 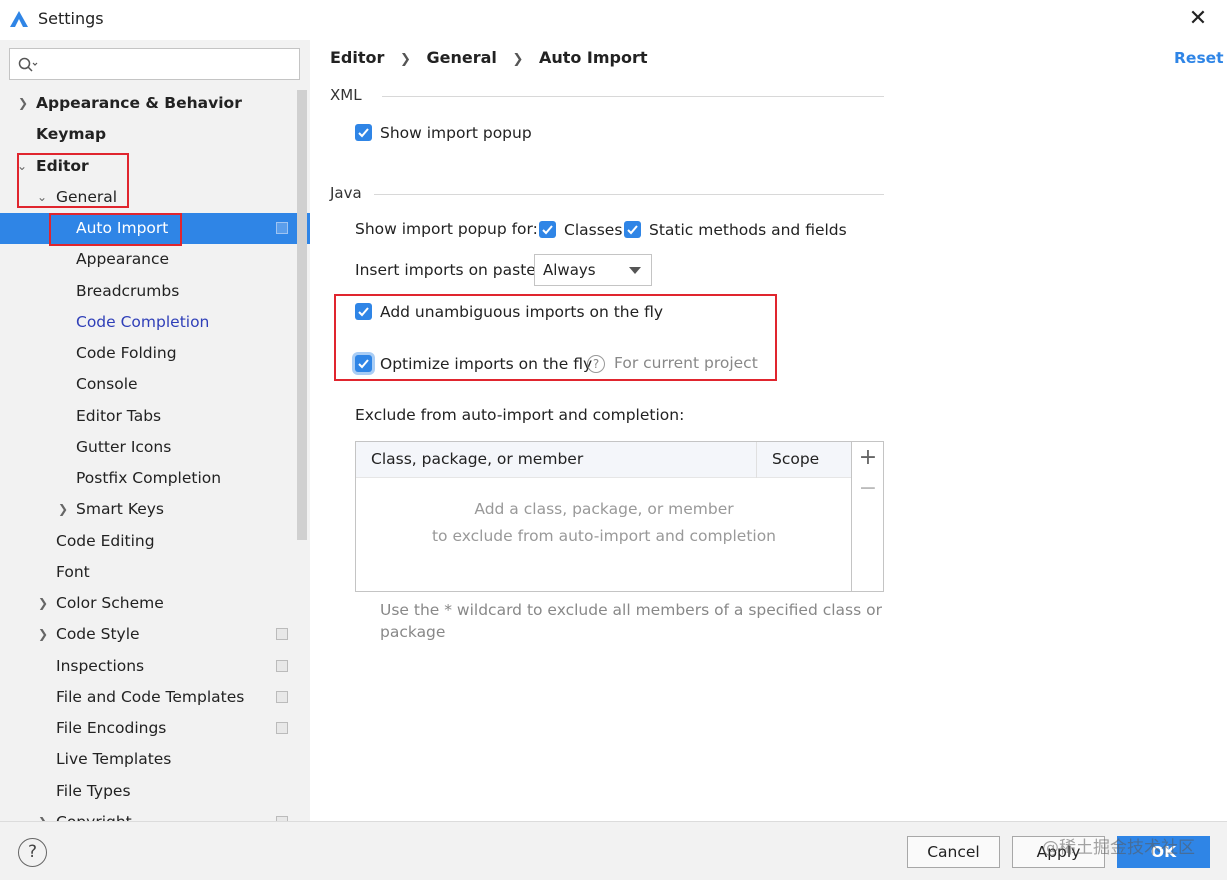 What do you see at coordinates (555, 337) in the screenshot?
I see `highlight-box-on-the-fly` at bounding box center [555, 337].